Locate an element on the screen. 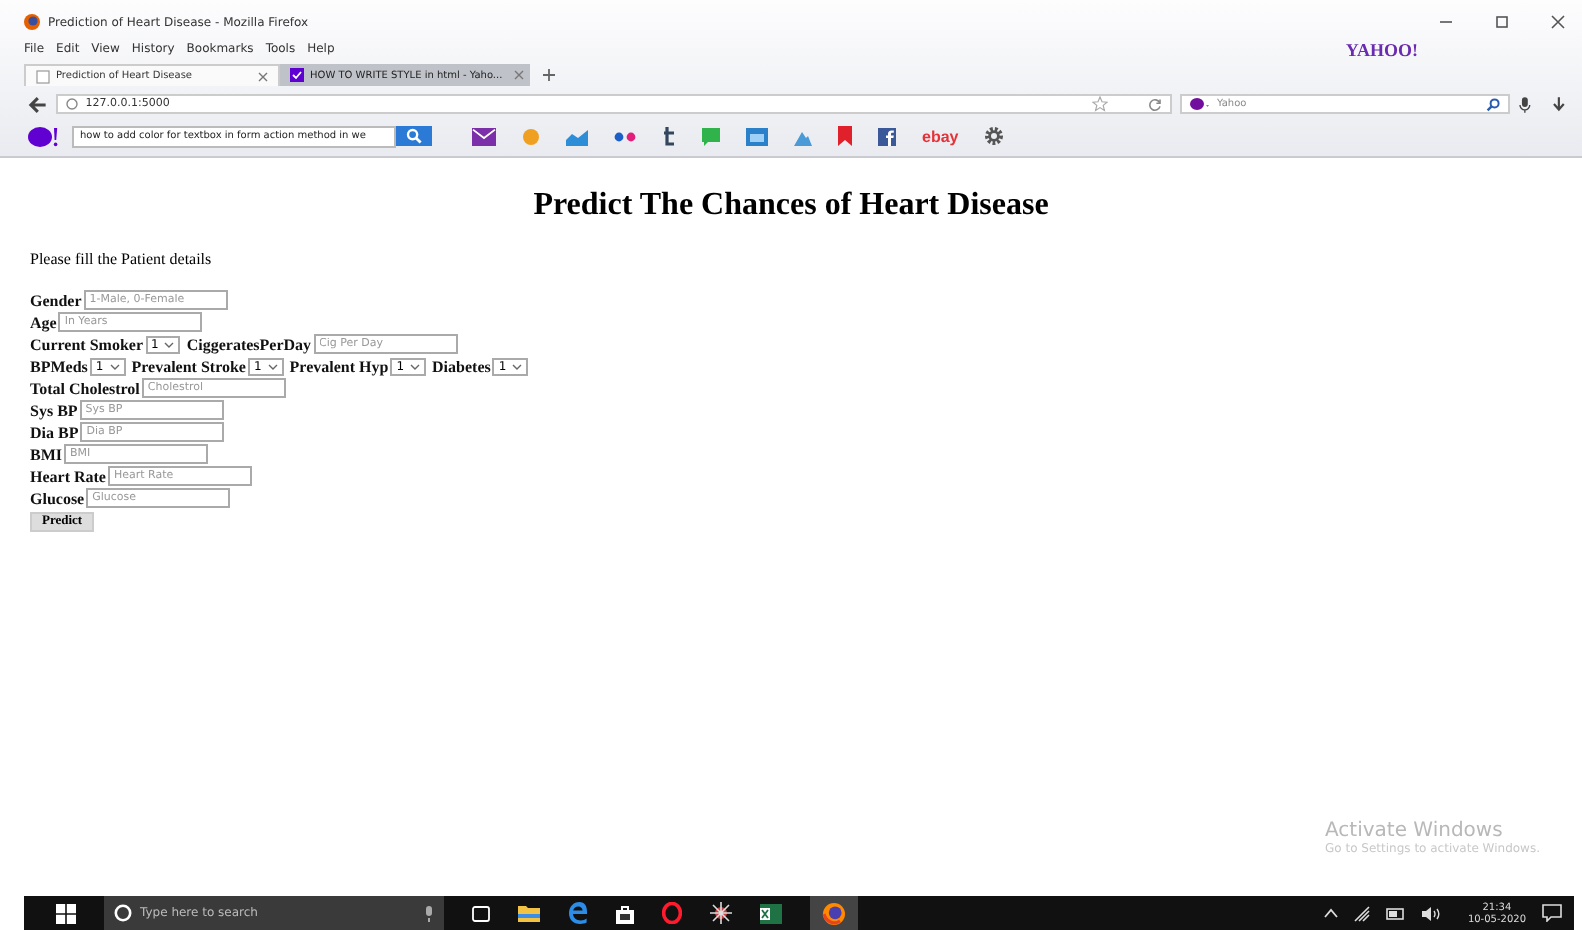  page-heading: Predict The Chances of Heart Disease is located at coordinates (791, 206).